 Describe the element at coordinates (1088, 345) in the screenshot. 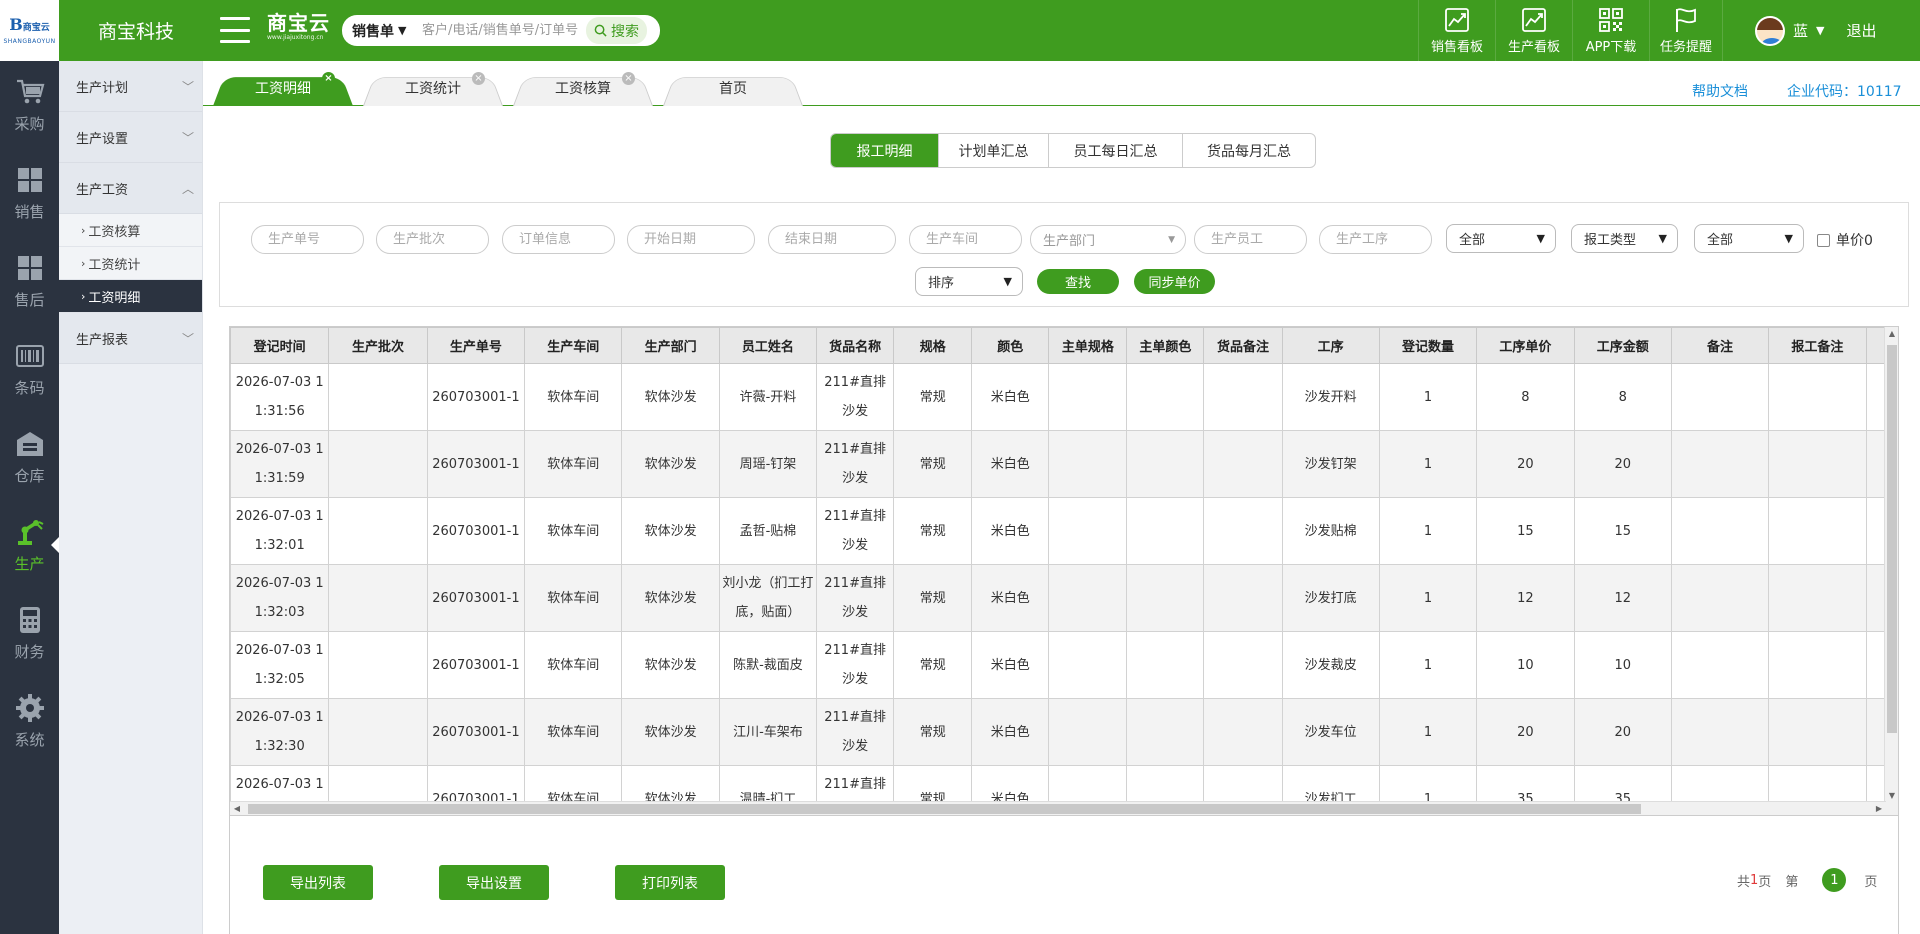

I see `column-header: 主单规格` at that location.